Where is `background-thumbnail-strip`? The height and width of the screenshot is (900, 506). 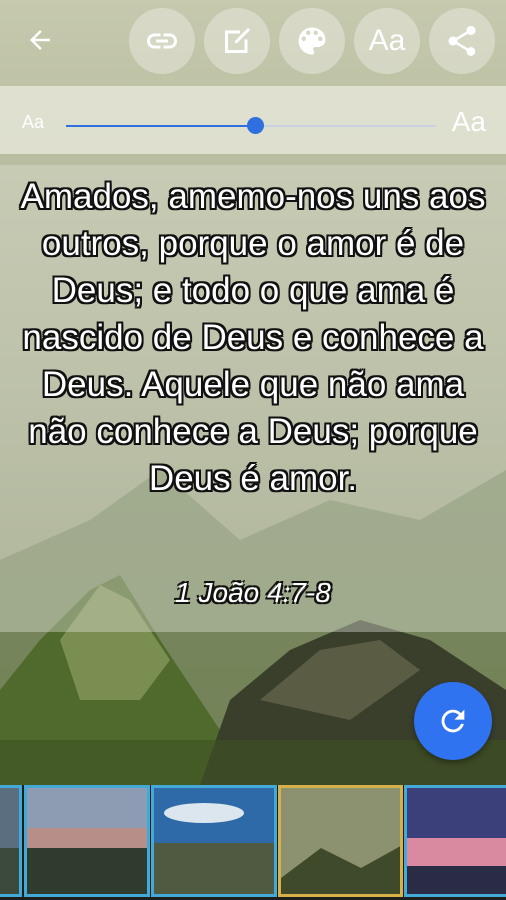 background-thumbnail-strip is located at coordinates (253, 842).